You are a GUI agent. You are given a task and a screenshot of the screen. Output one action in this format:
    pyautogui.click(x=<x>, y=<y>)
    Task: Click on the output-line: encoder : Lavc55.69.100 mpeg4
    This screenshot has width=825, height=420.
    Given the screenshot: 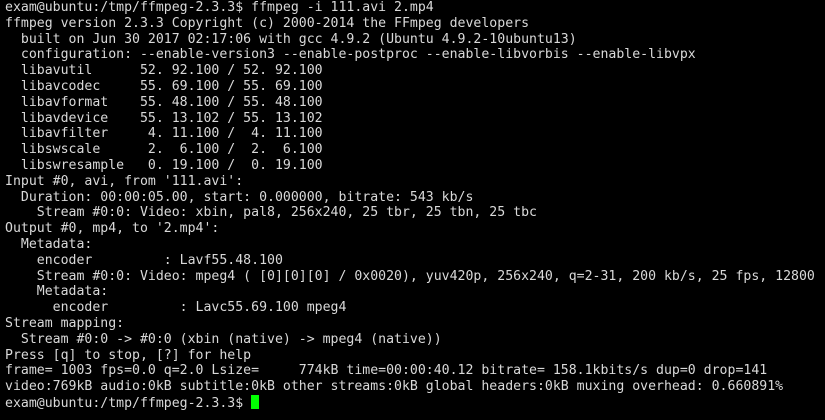 What is the action you would take?
    pyautogui.click(x=176, y=308)
    